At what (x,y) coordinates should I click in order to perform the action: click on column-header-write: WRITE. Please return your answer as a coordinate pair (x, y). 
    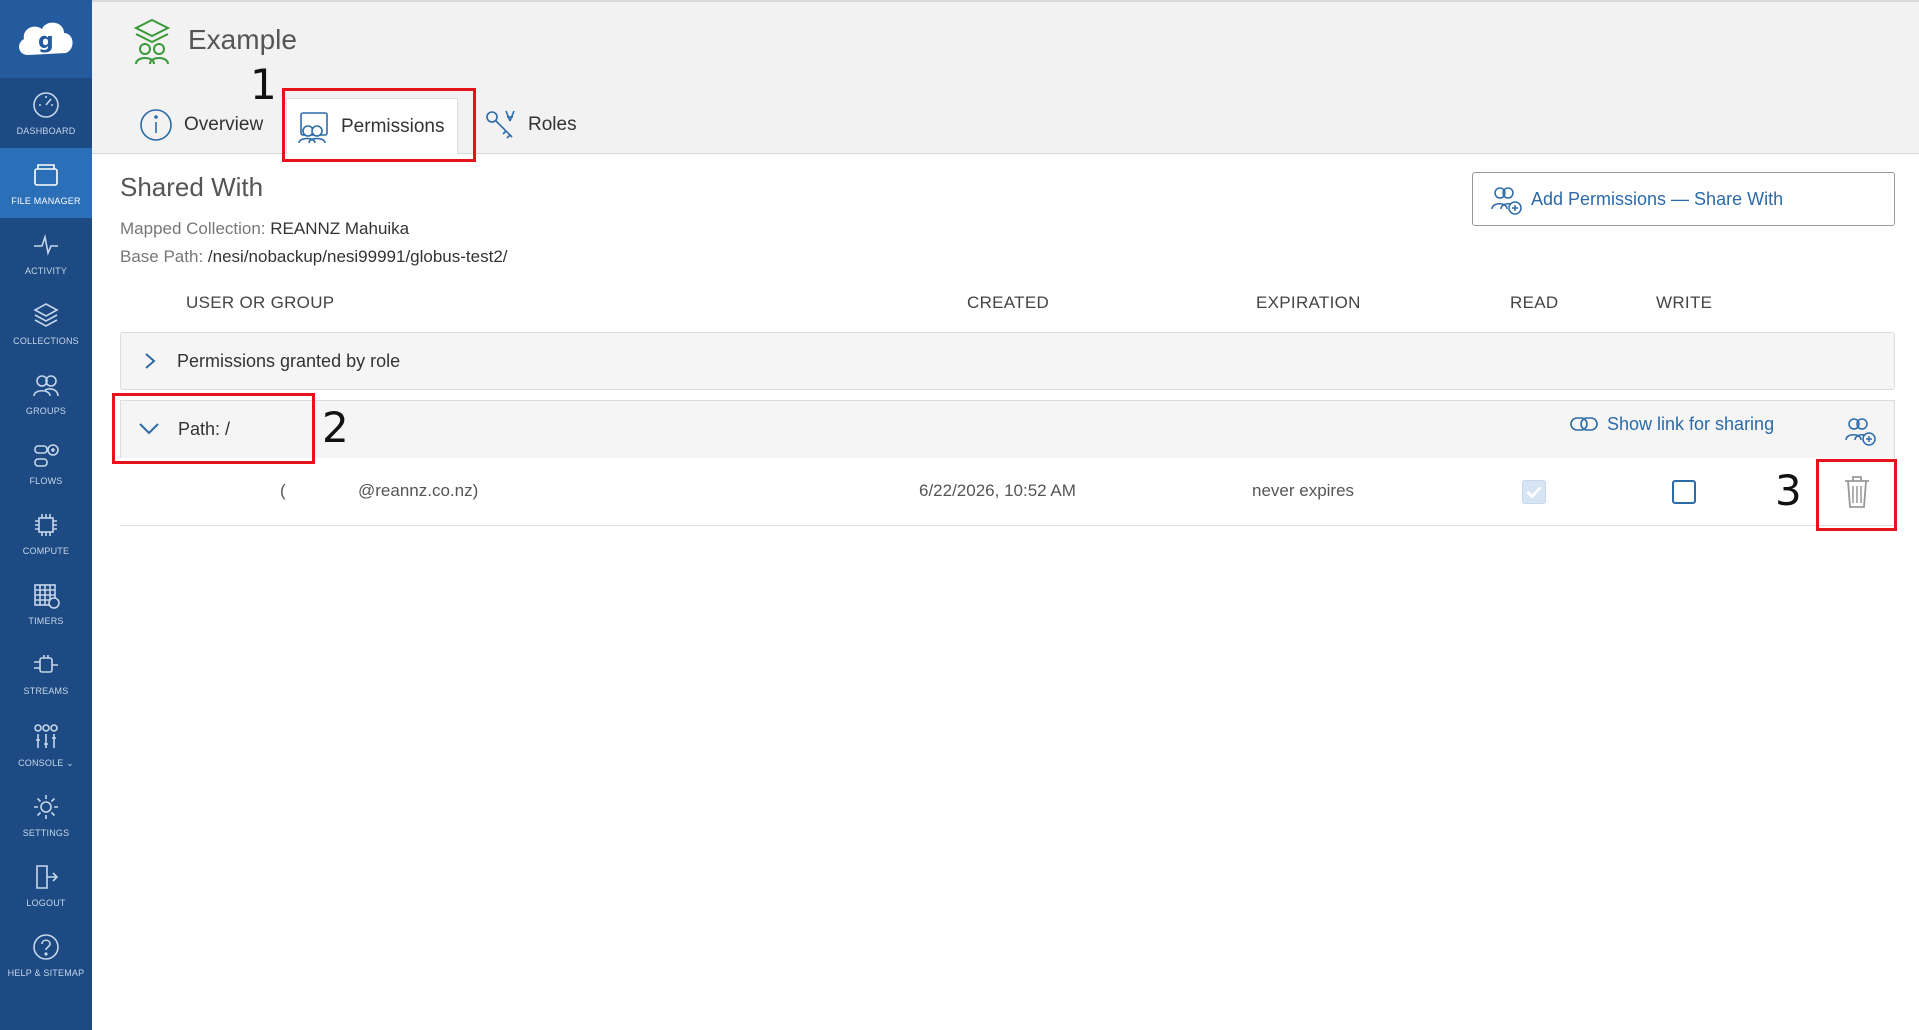
    Looking at the image, I should click on (1684, 302).